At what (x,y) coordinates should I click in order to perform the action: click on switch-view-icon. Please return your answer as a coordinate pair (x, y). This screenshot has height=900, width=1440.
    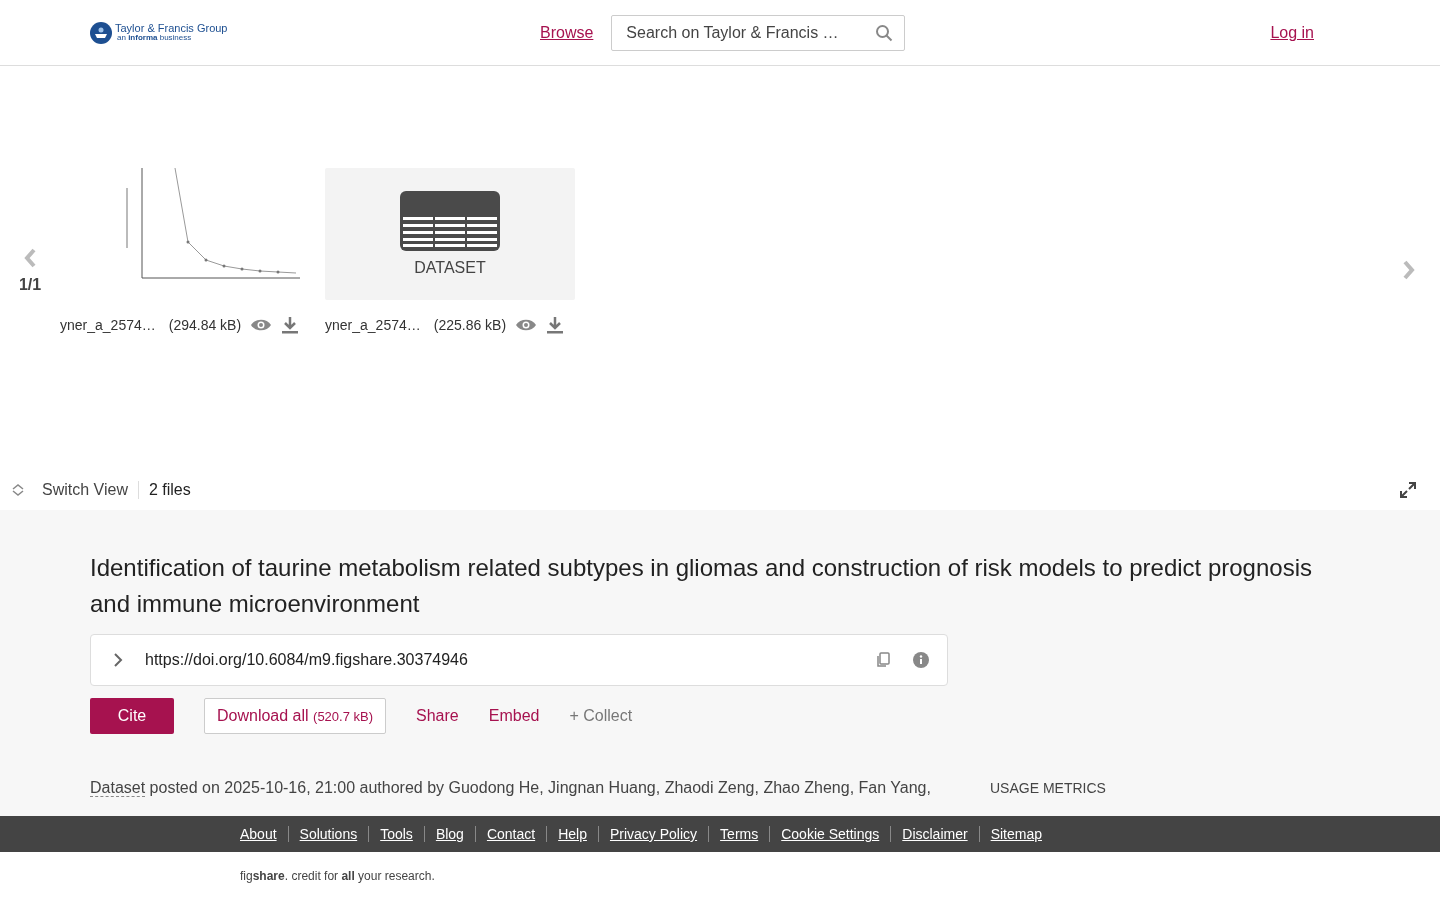
    Looking at the image, I should click on (18, 490).